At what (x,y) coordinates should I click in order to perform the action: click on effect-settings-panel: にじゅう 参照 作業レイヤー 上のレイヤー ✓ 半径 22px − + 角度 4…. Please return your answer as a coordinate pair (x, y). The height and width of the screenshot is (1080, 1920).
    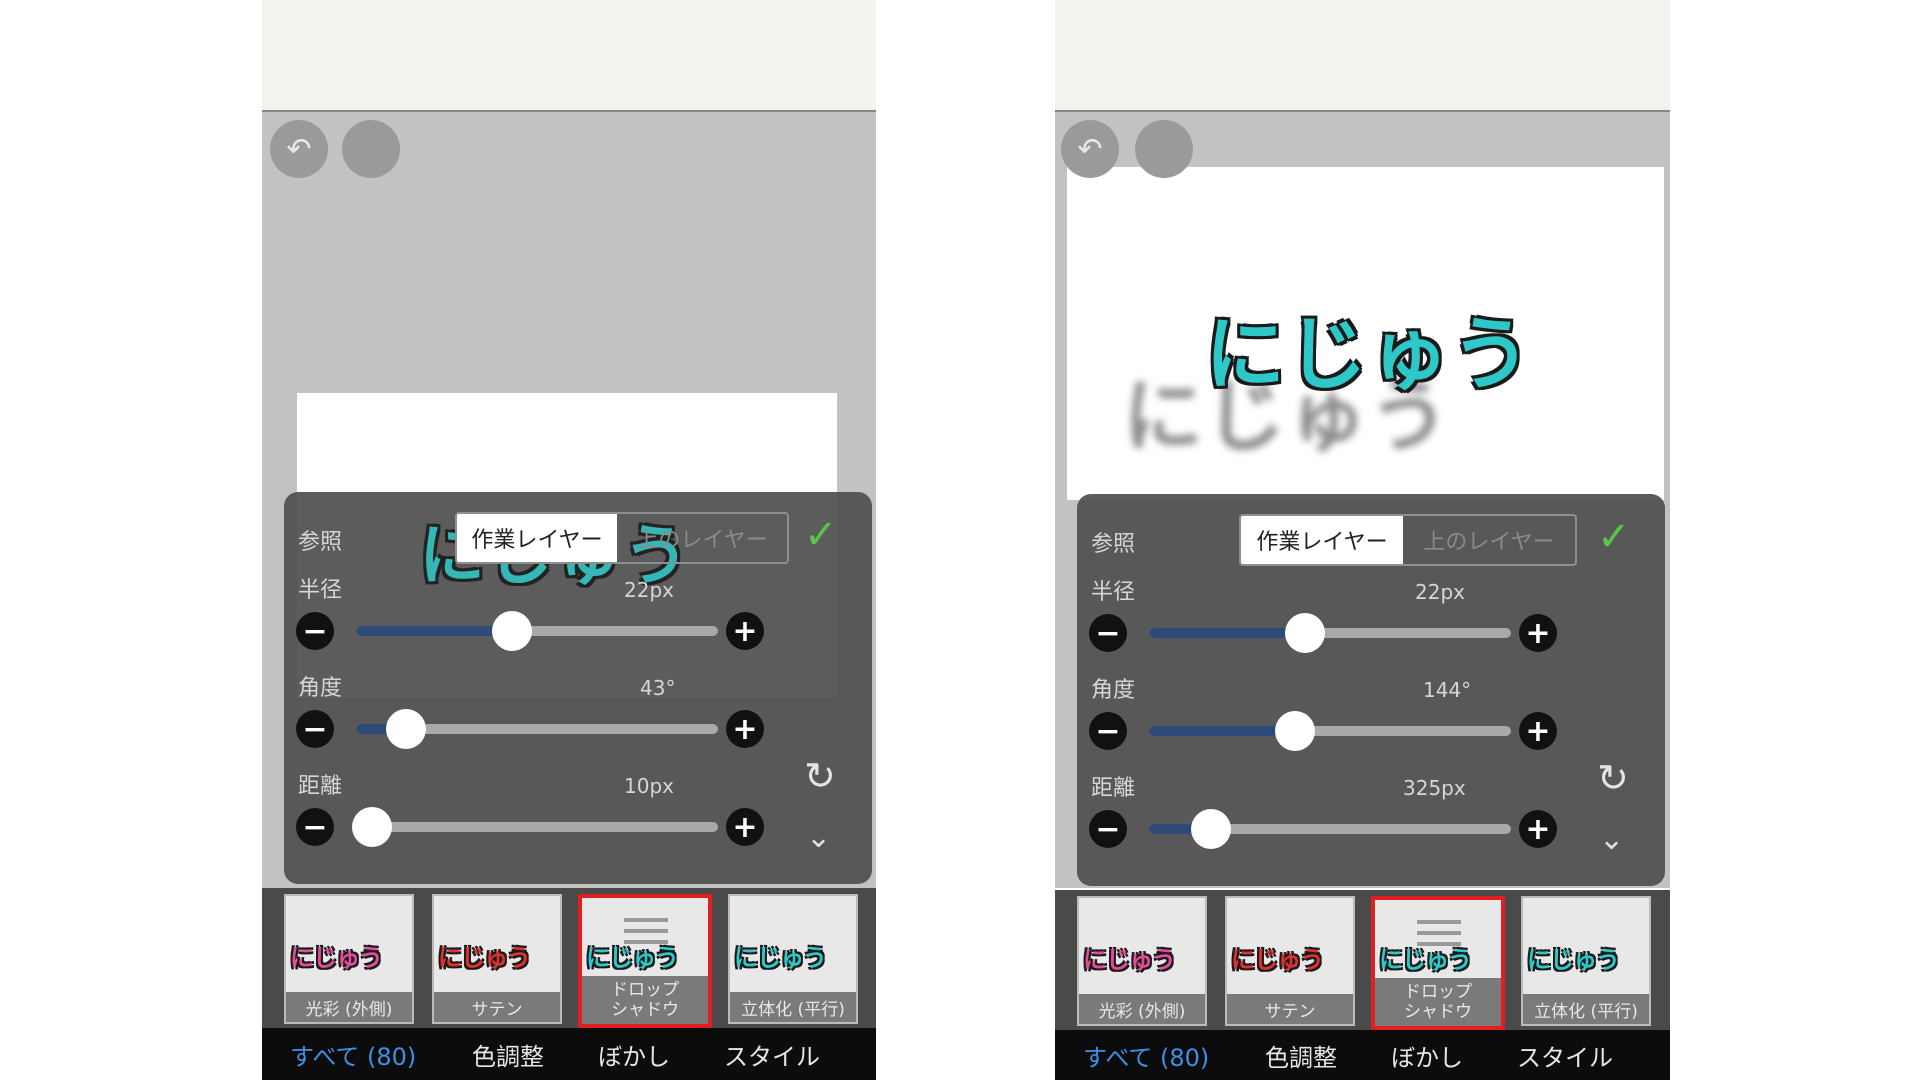
    Looking at the image, I should click on (578, 688).